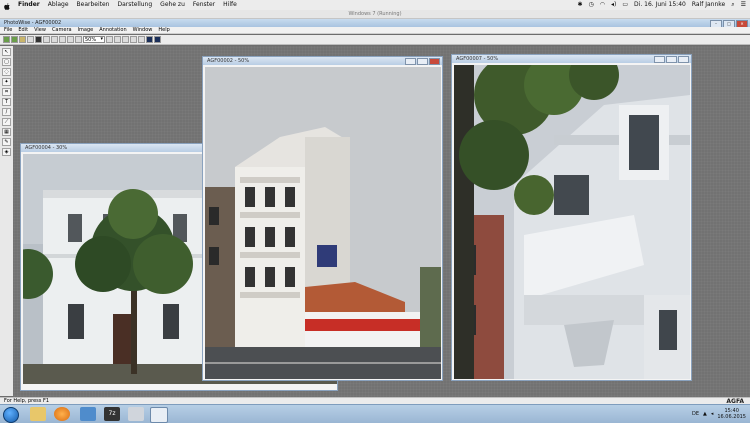 This screenshot has height=423, width=750. I want to click on zoom-select: 50%, so click(94, 39).